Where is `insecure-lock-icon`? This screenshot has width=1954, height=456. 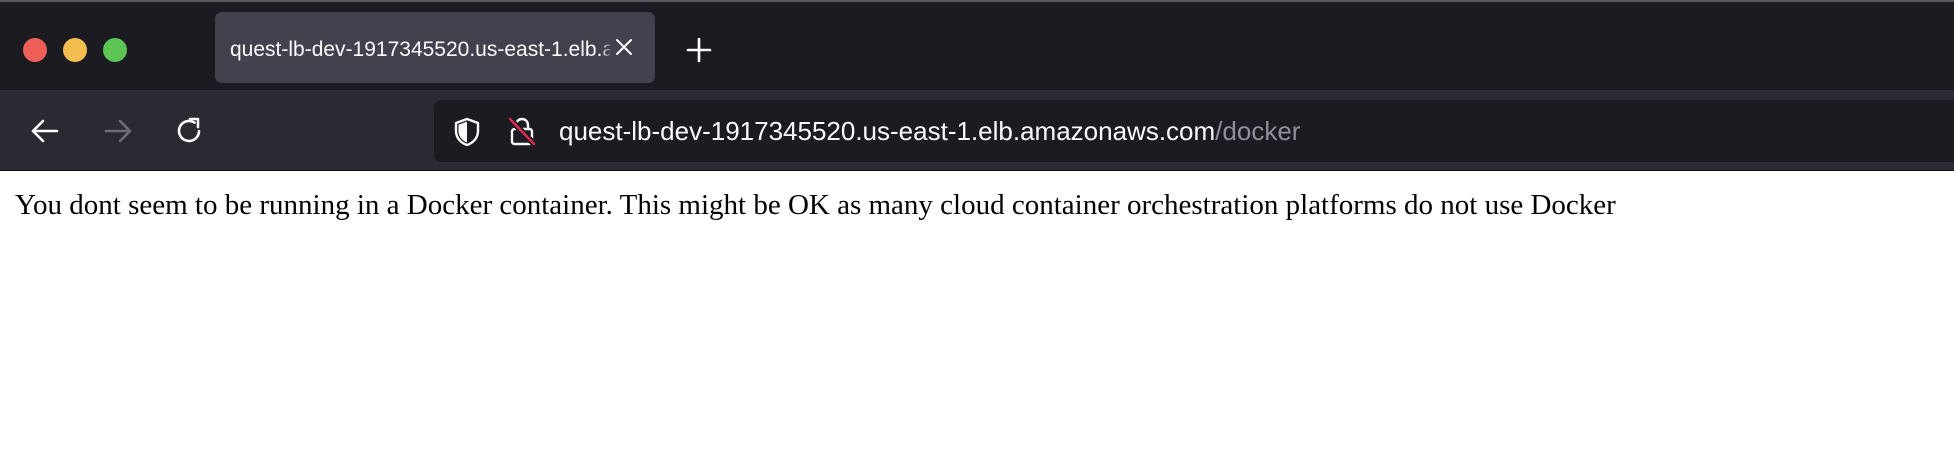 insecure-lock-icon is located at coordinates (522, 131).